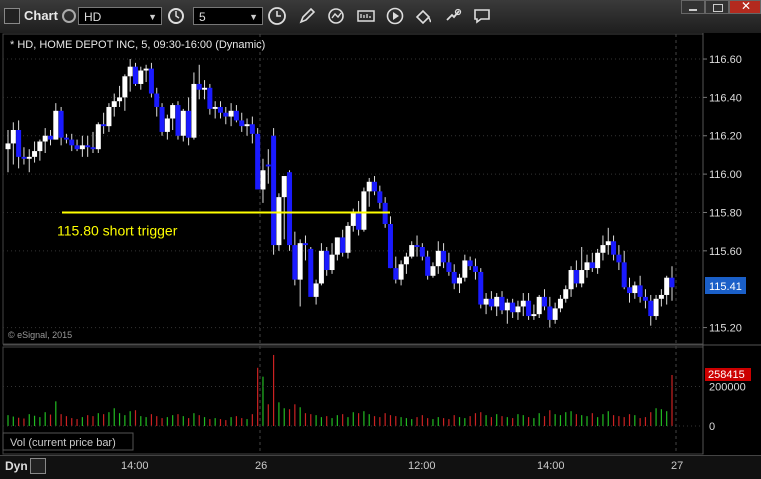 Image resolution: width=761 pixels, height=479 pixels. What do you see at coordinates (380, 17) in the screenshot?
I see `chart-toolbar: Chart HD ▼ 5 ▼ ✕` at bounding box center [380, 17].